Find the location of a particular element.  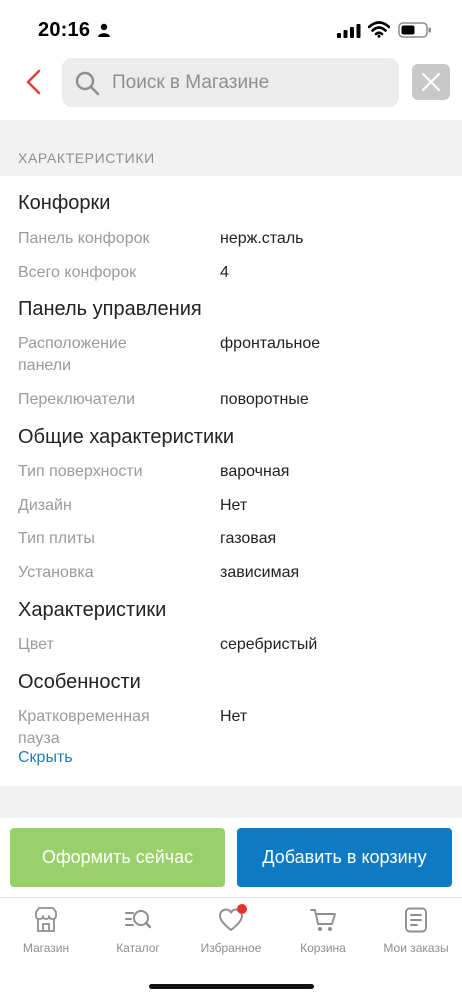

search-input is located at coordinates (252, 82).